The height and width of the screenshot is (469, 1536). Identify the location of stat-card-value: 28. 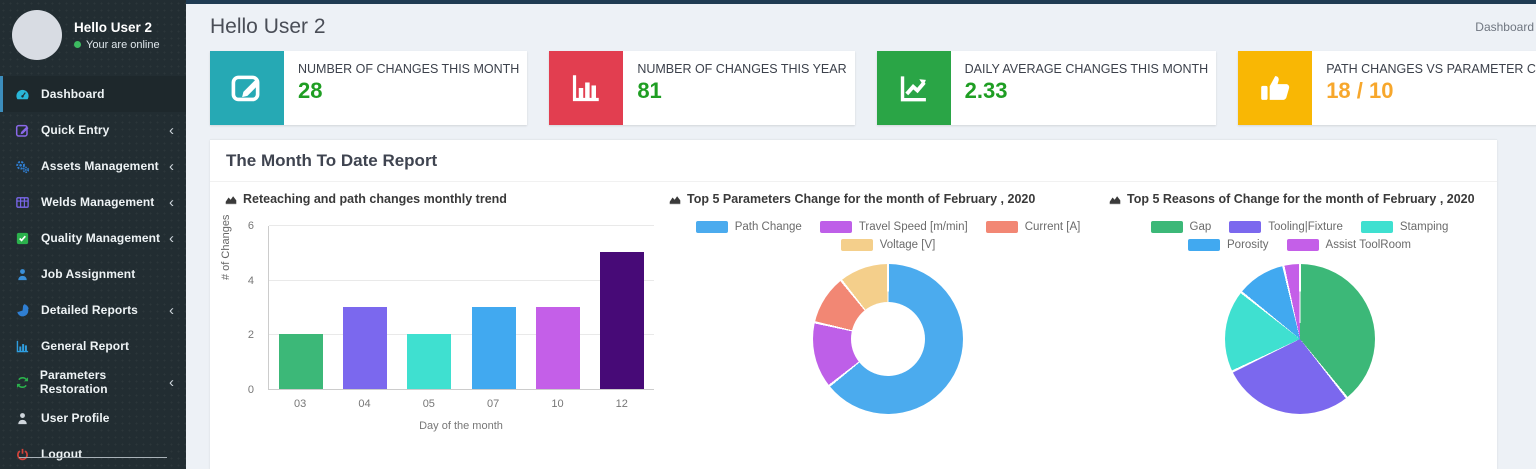
(310, 90).